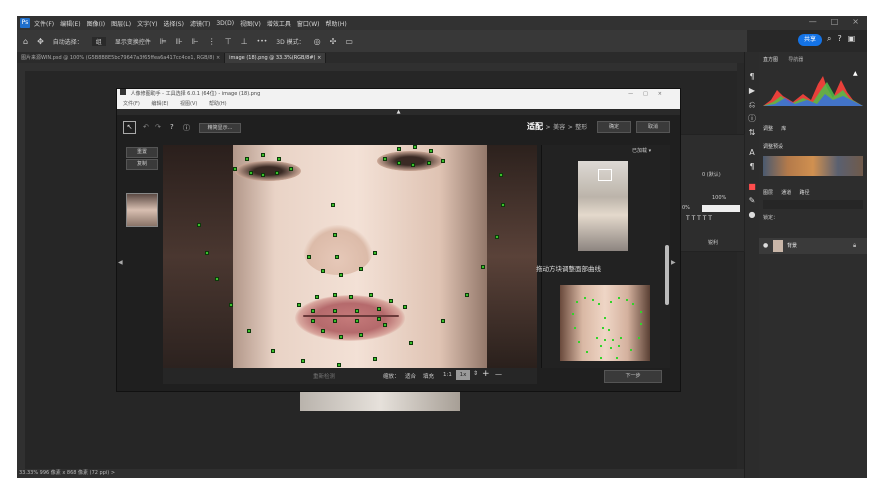 Image resolution: width=884 pixels, height=494 pixels. Describe the element at coordinates (159, 104) in the screenshot. I see `plugin-menu-edit: 编辑(E)` at that location.